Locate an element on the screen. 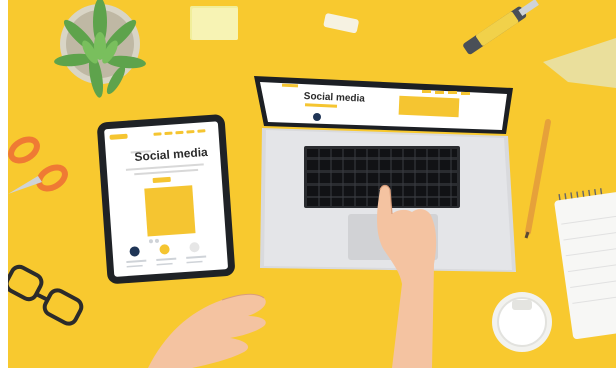  tablet is located at coordinates (166, 199).